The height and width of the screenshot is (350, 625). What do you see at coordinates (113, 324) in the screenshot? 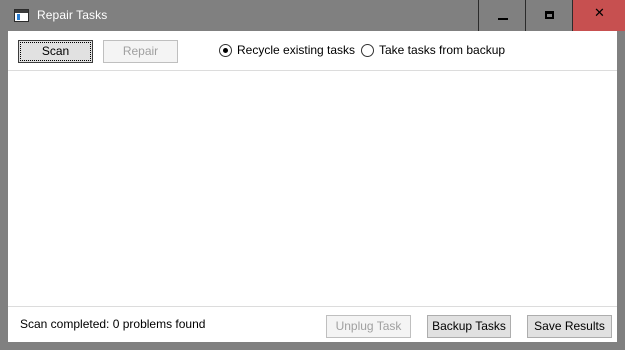
I see `status-message: Scan completed: 0 problems found` at bounding box center [113, 324].